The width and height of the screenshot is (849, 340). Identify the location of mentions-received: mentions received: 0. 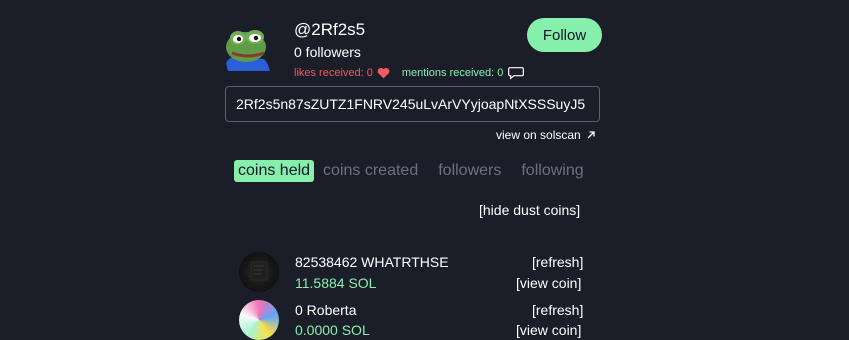
(463, 73).